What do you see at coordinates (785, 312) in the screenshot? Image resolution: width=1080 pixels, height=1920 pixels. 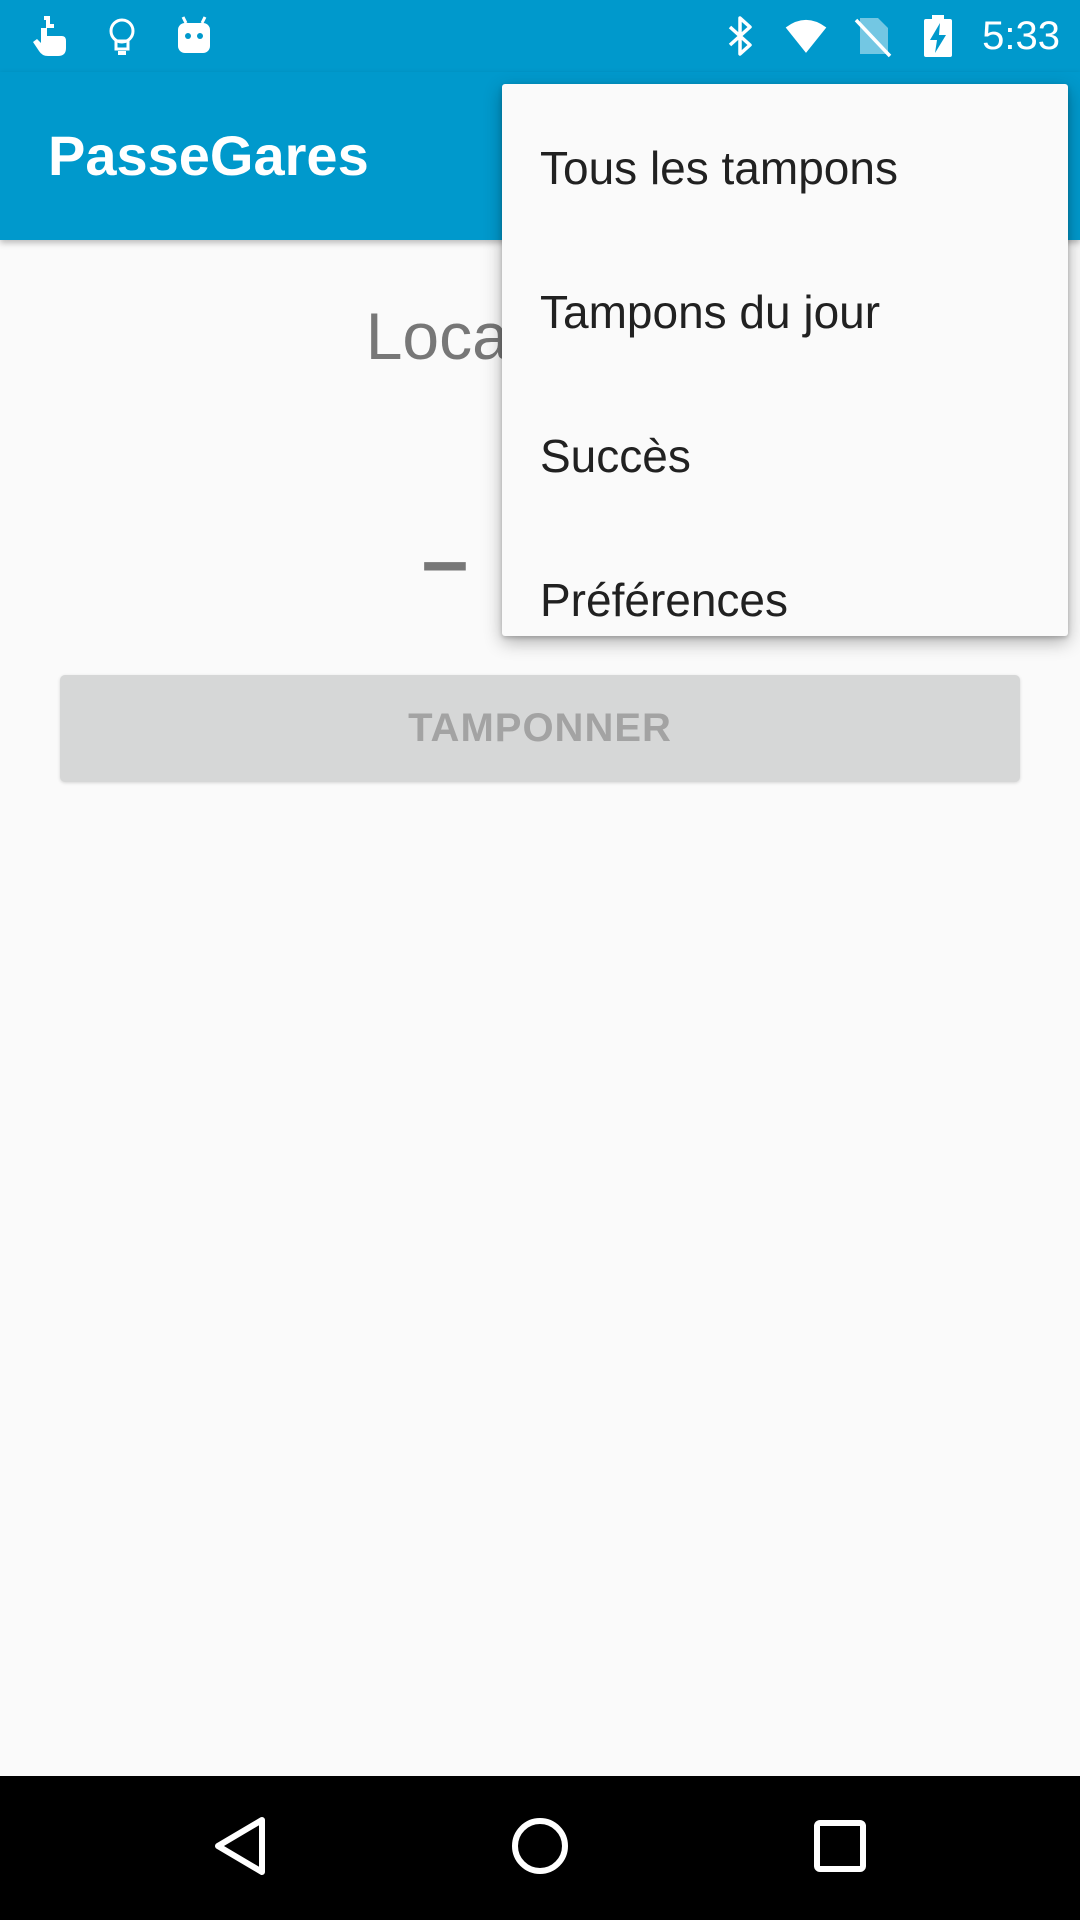 I see `menu-item-today-stamps: Tampons du jour` at bounding box center [785, 312].